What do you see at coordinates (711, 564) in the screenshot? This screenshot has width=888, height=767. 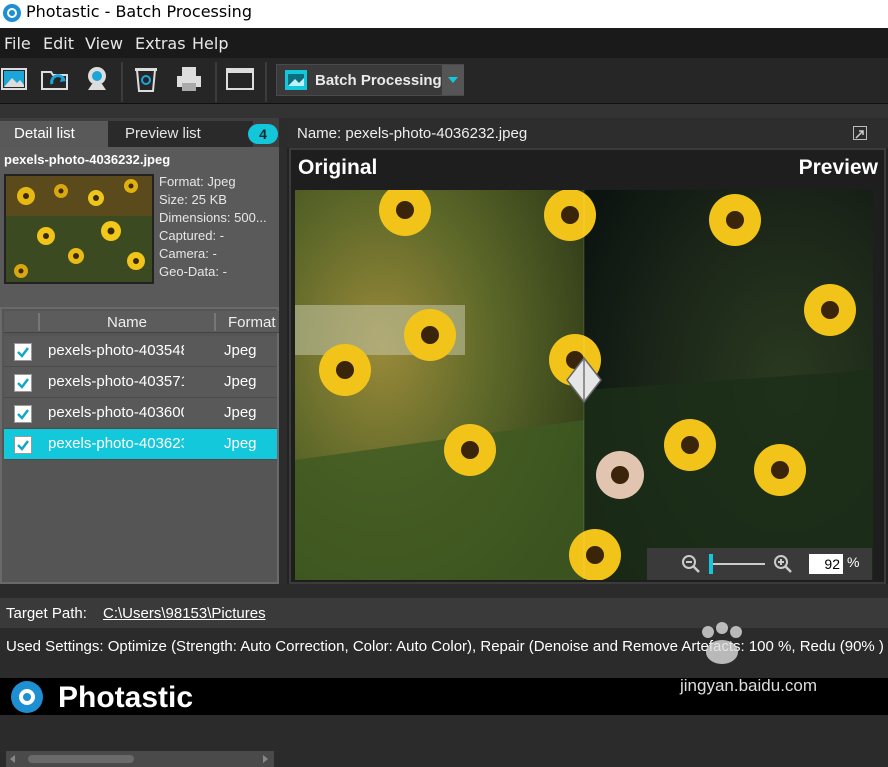 I see `zoom-slider-handle` at bounding box center [711, 564].